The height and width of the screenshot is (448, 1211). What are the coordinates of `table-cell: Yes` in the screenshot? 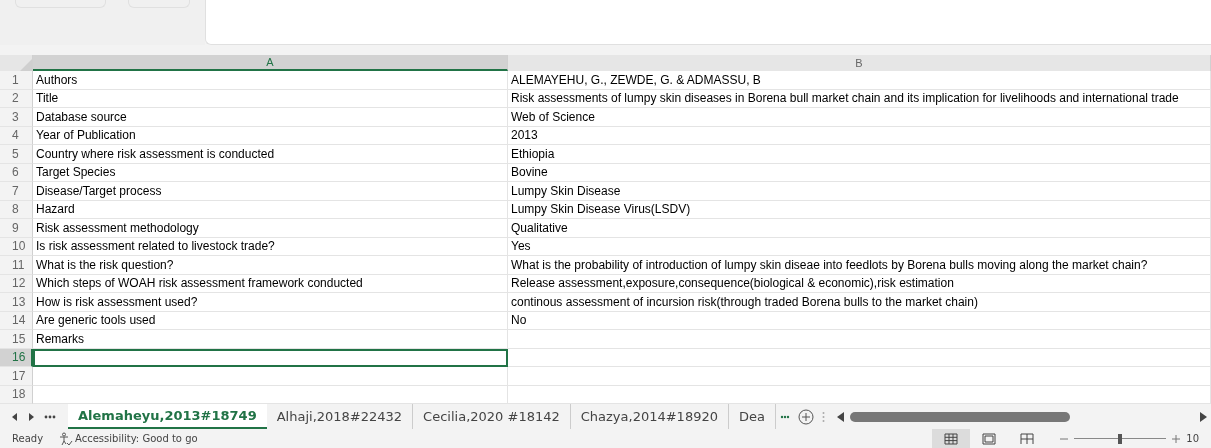 It's located at (859, 246).